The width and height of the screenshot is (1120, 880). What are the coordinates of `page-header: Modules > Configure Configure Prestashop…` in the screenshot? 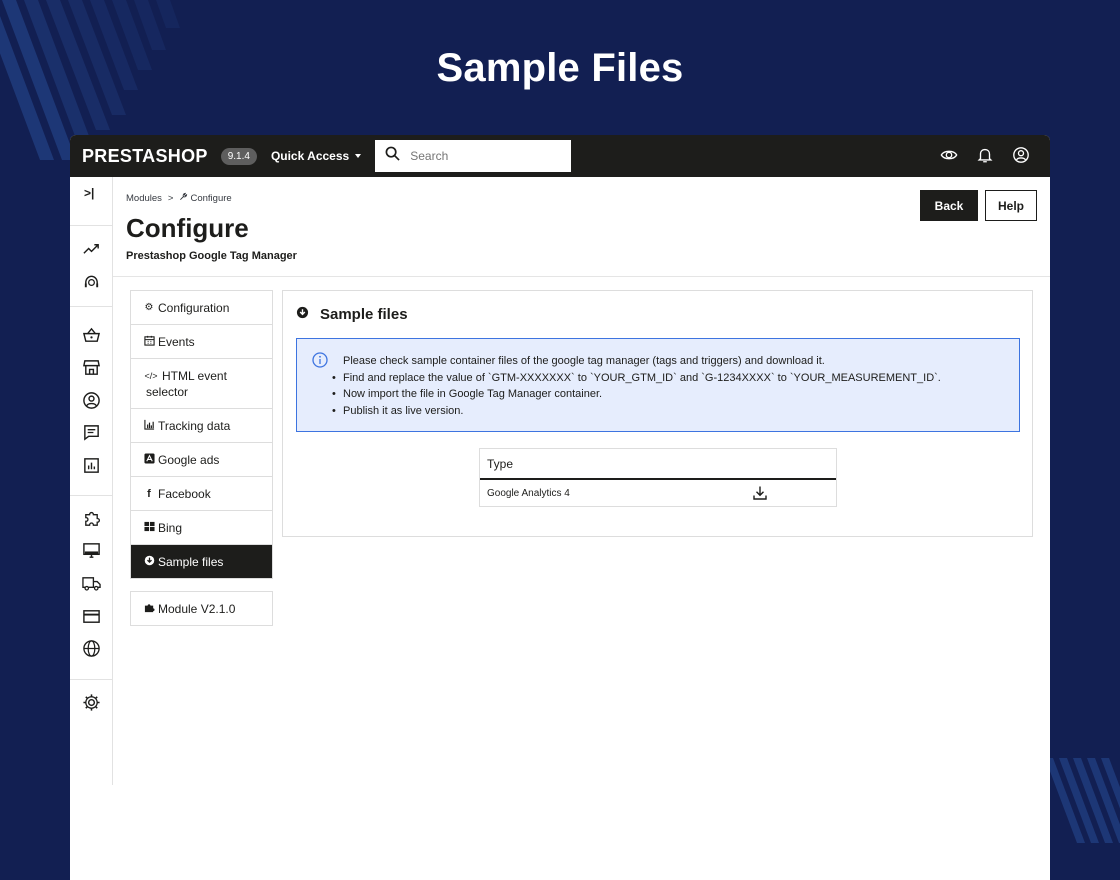 It's located at (581, 227).